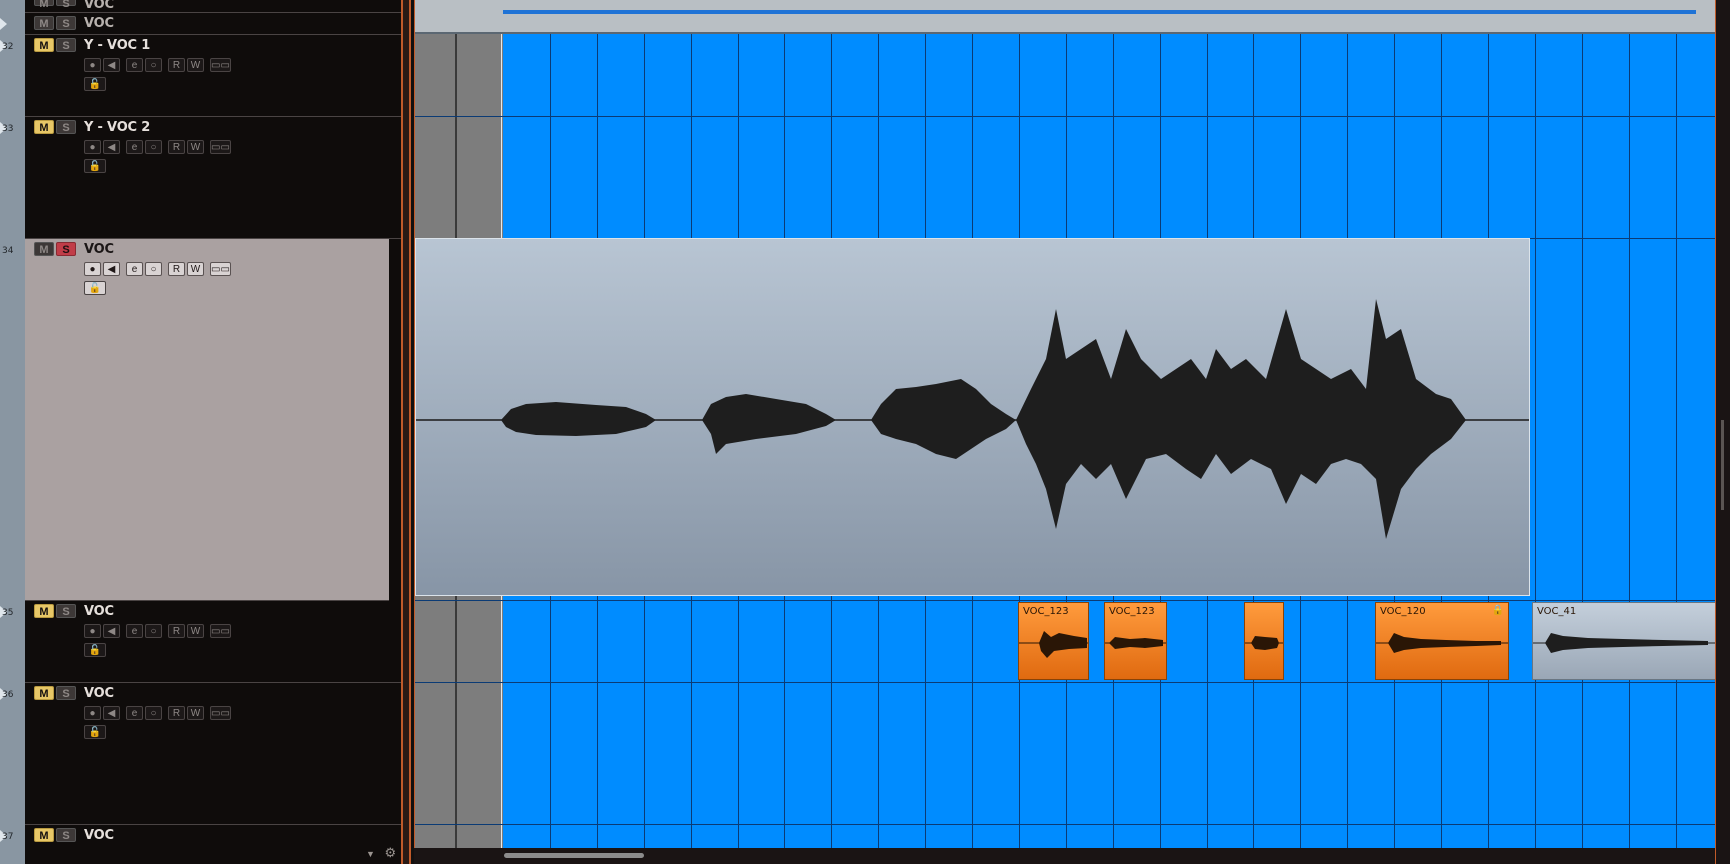 This screenshot has width=1730, height=864. I want to click on gear-icon: ⚙, so click(391, 852).